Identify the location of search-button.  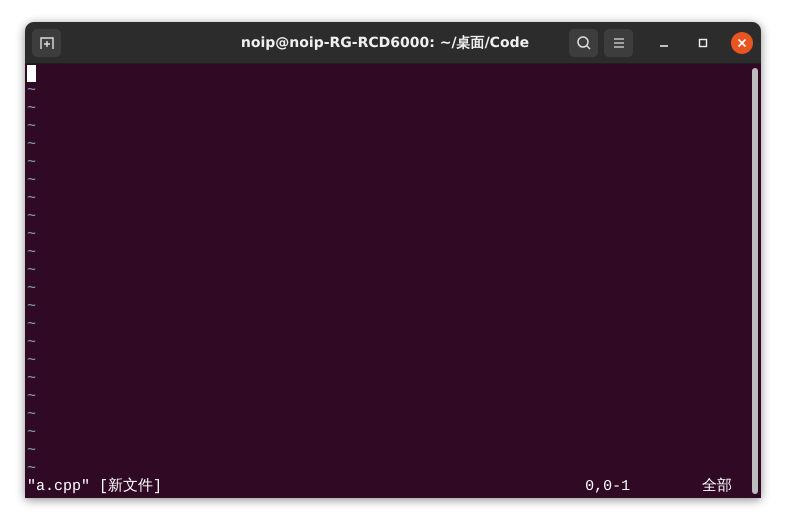
(583, 42).